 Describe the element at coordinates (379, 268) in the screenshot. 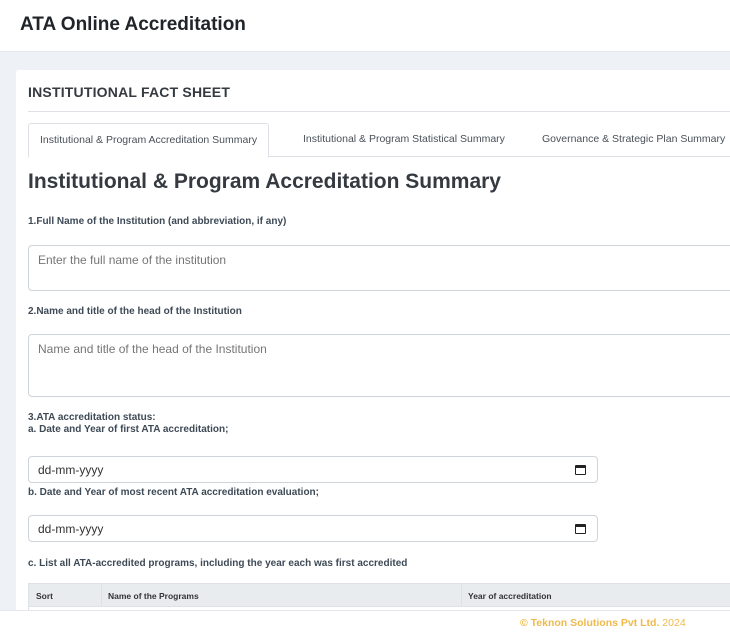

I see `institution-name-input` at that location.